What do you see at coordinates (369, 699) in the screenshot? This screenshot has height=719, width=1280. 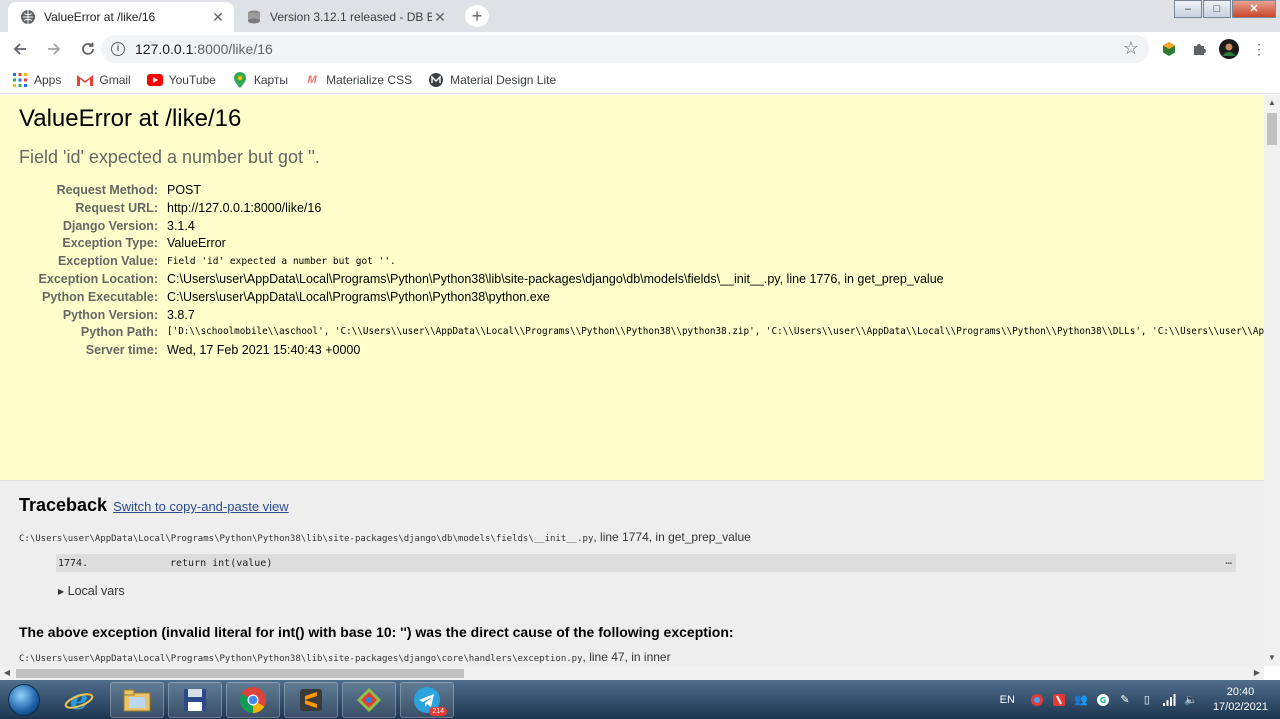 I see `git-client-icon` at bounding box center [369, 699].